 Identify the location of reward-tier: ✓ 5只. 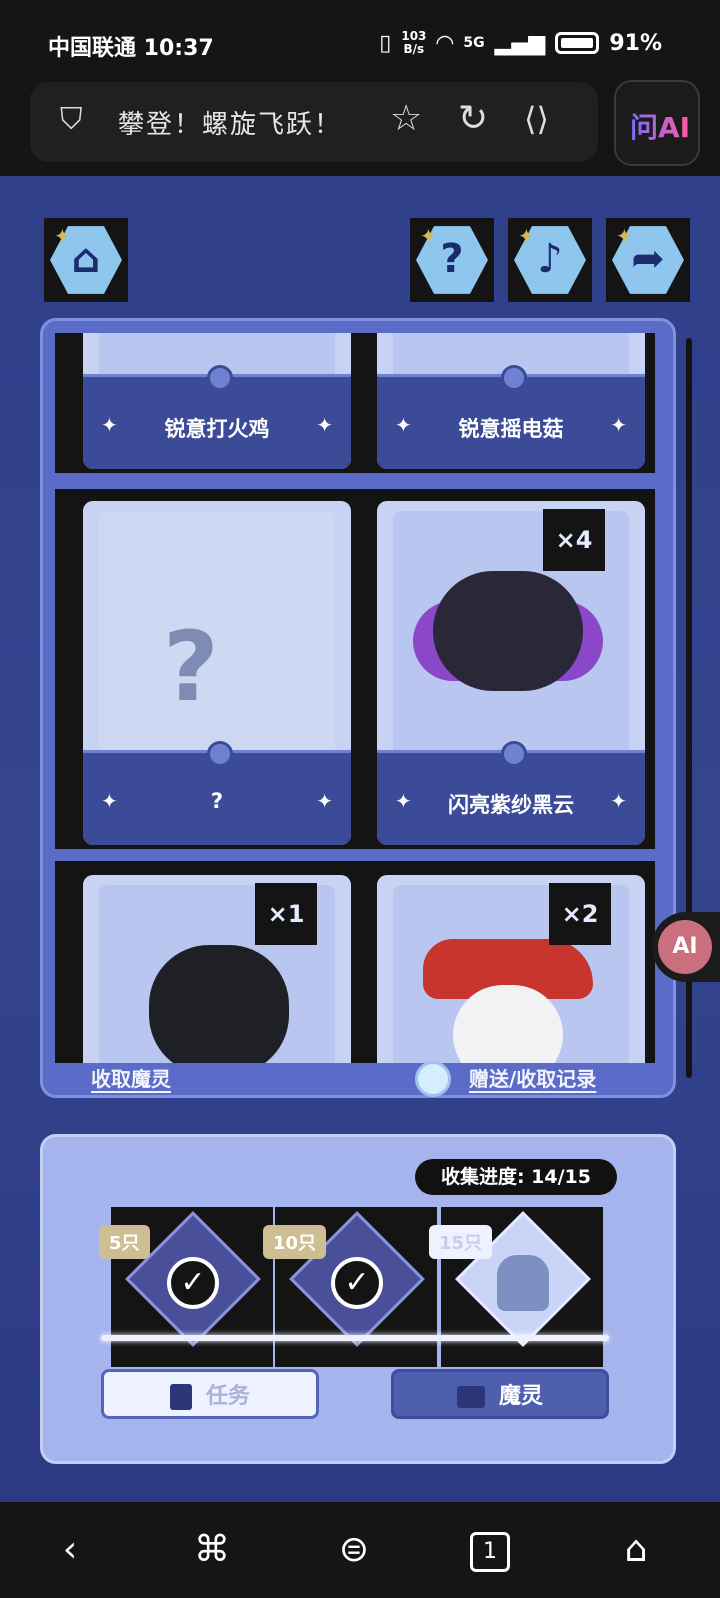
(186, 1287).